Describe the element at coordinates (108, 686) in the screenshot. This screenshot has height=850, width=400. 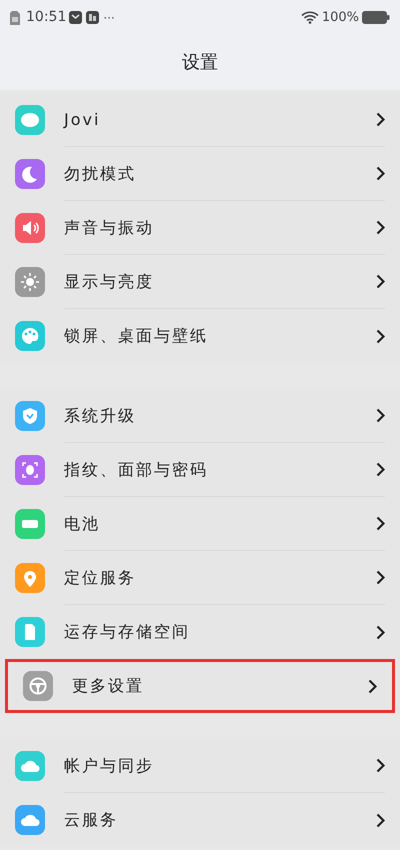
I see `item-label: 更多设置` at that location.